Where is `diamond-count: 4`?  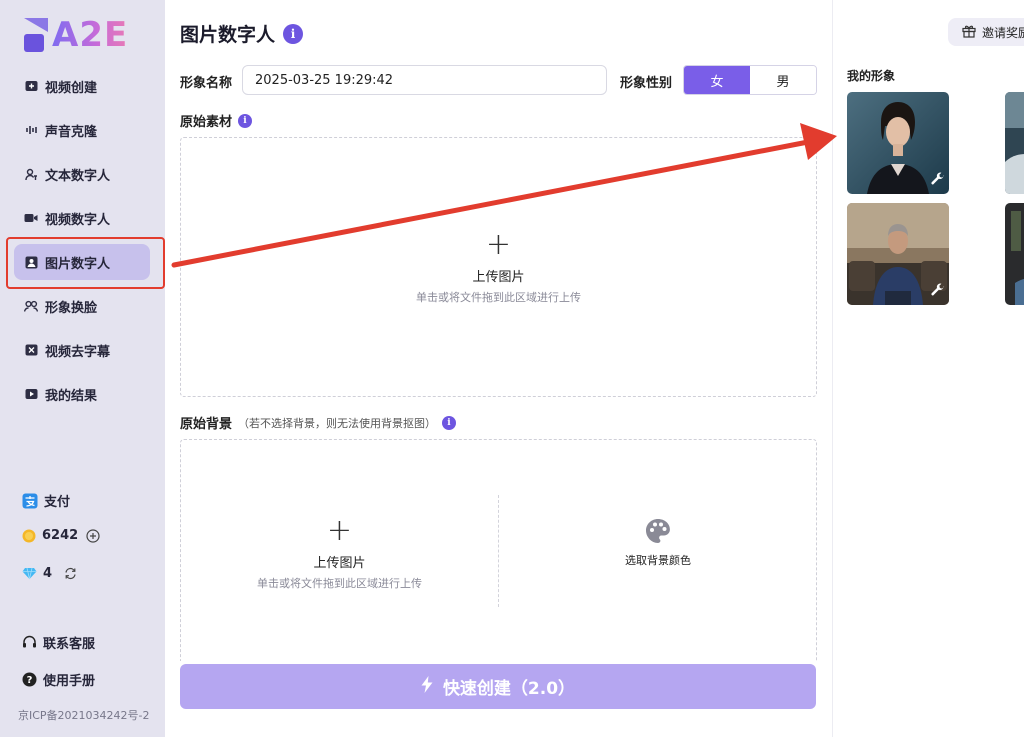 diamond-count: 4 is located at coordinates (48, 573).